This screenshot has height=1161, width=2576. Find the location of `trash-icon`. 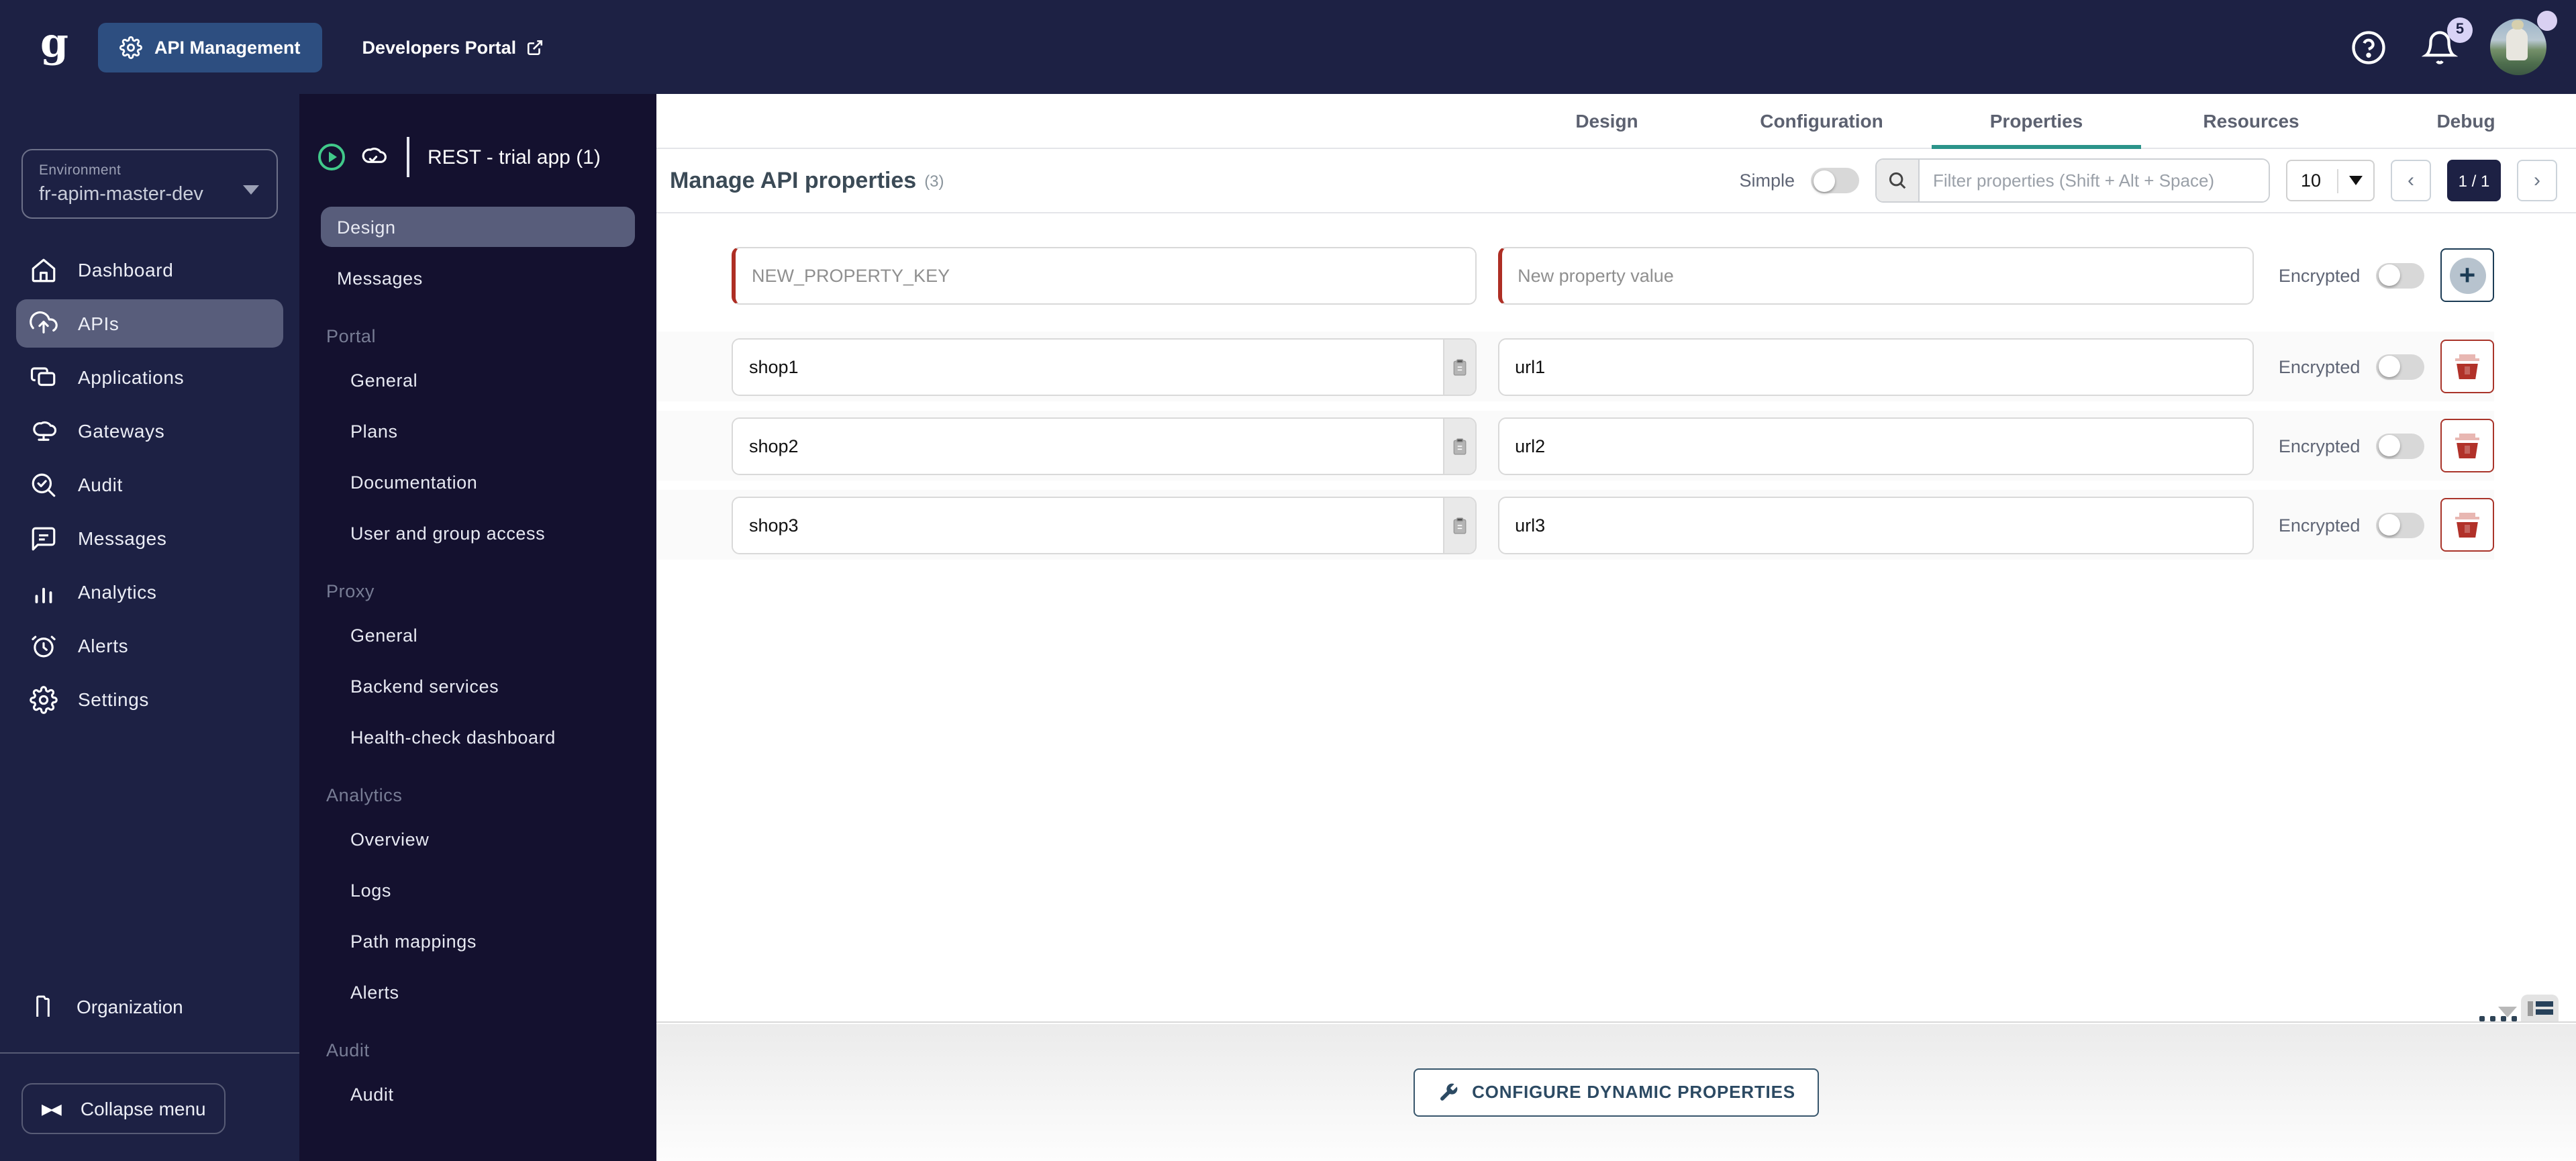

trash-icon is located at coordinates (2467, 446).